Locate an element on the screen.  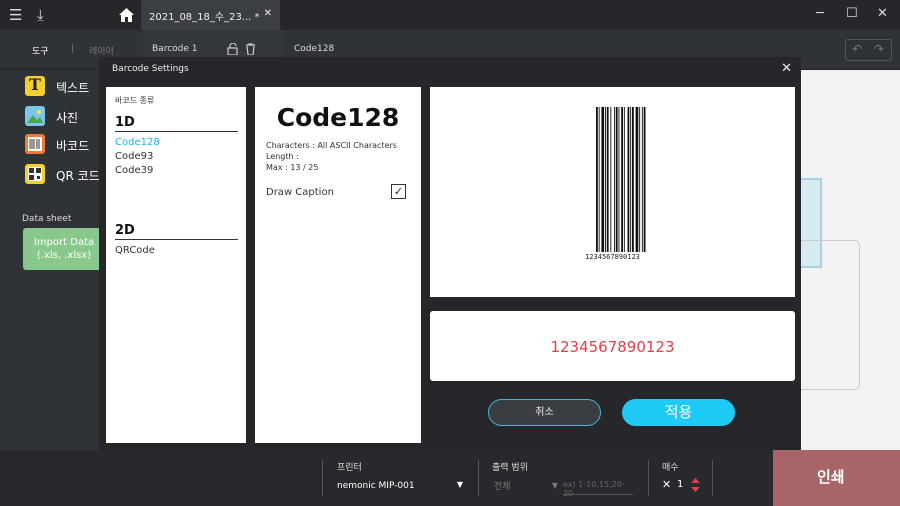
canvas-area is located at coordinates (850, 260).